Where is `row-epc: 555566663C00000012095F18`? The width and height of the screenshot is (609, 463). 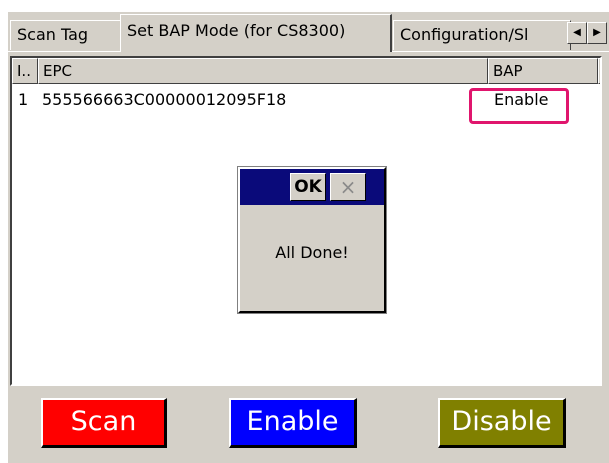
row-epc: 555566663C00000012095F18 is located at coordinates (164, 99).